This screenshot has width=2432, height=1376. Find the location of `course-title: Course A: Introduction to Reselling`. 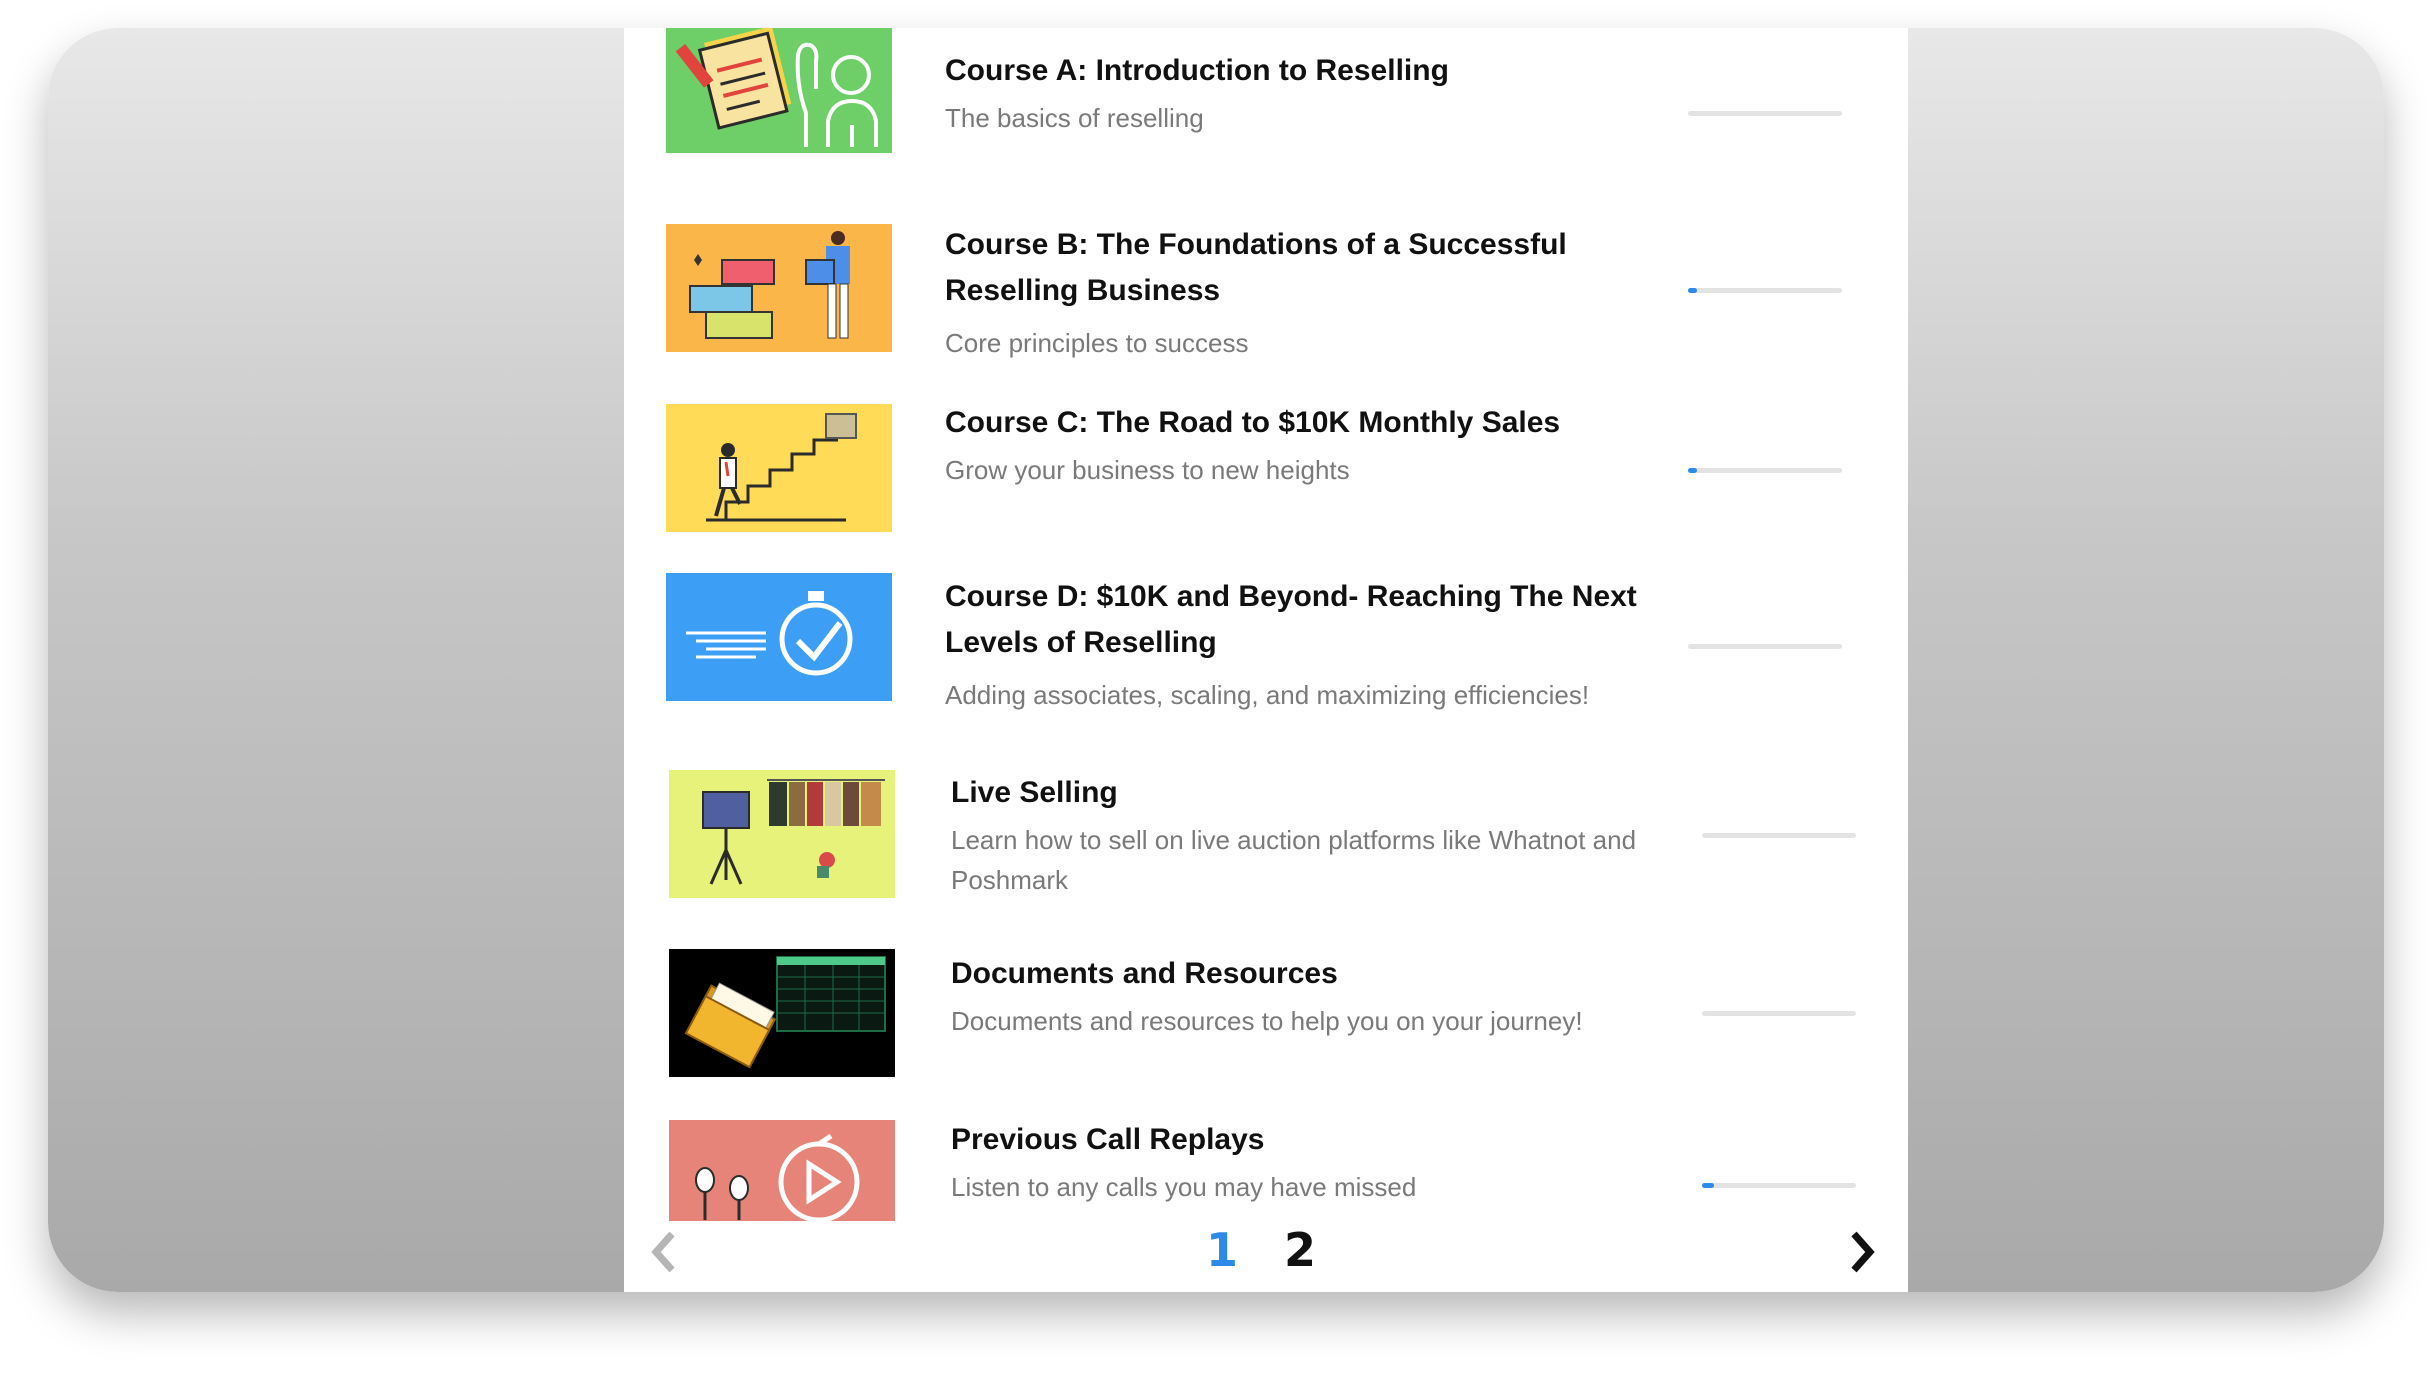

course-title: Course A: Introduction to Reselling is located at coordinates (1265, 71).